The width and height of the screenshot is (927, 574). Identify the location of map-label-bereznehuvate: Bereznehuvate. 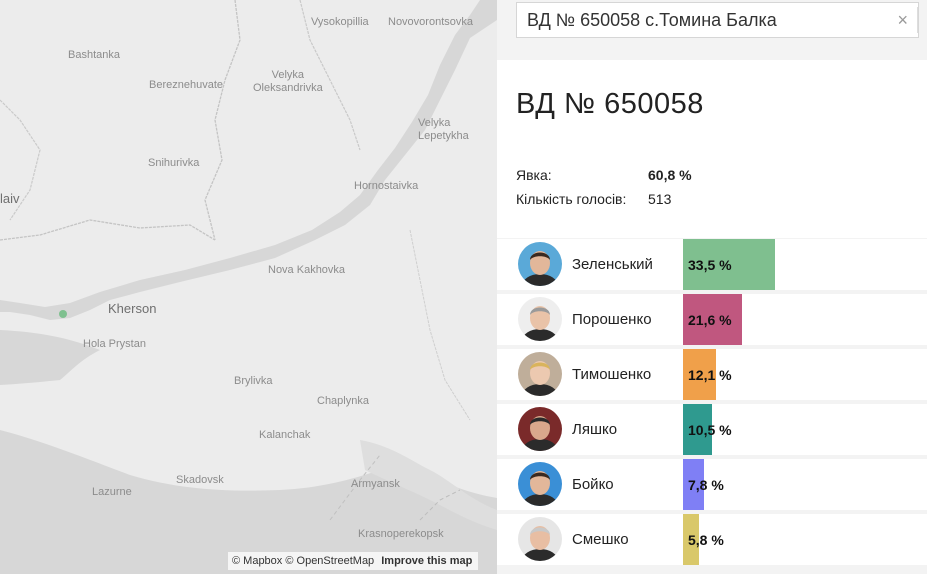
(186, 85).